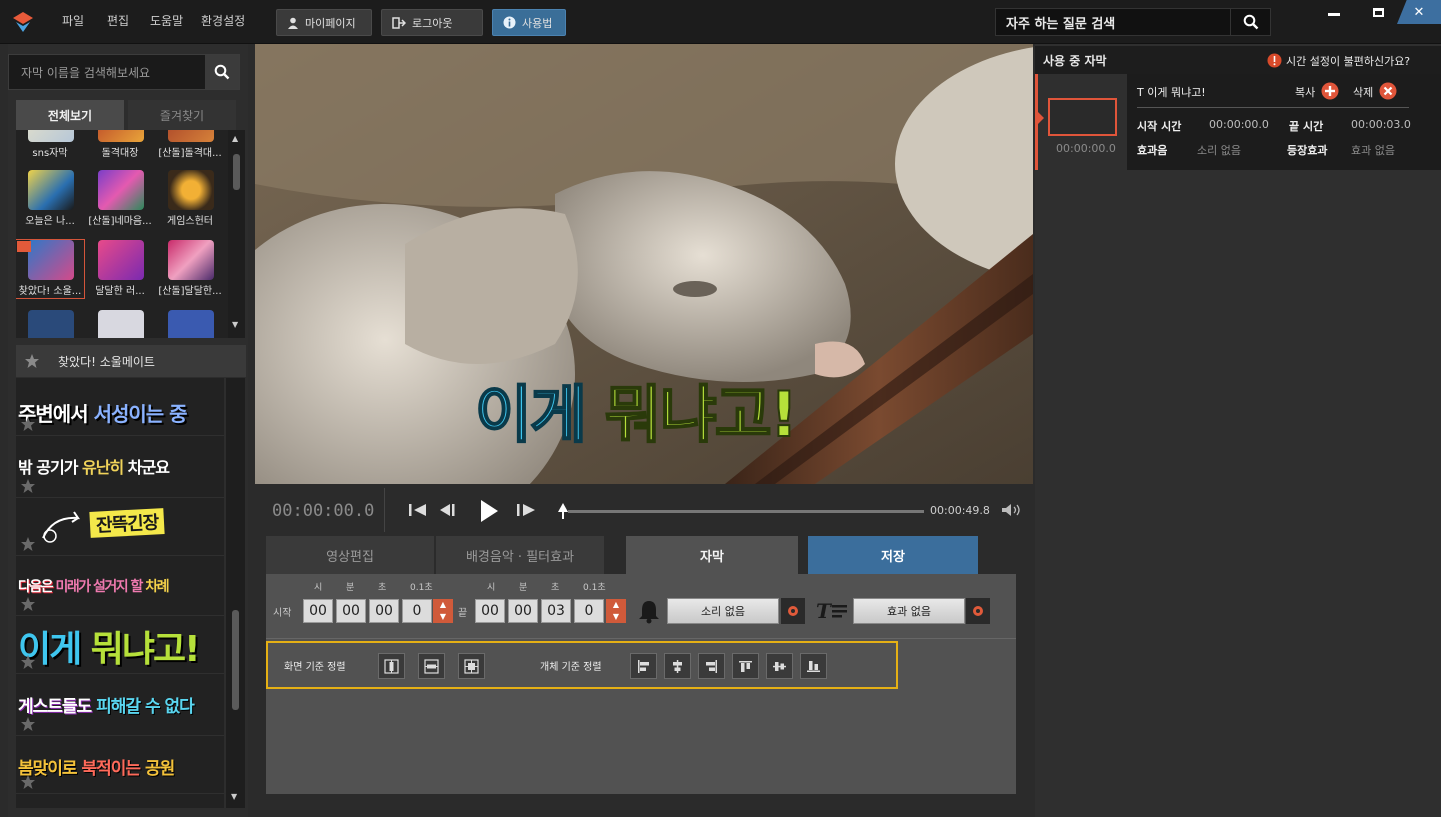  Describe the element at coordinates (1330, 91) in the screenshot. I see `copy-plus-icon` at that location.